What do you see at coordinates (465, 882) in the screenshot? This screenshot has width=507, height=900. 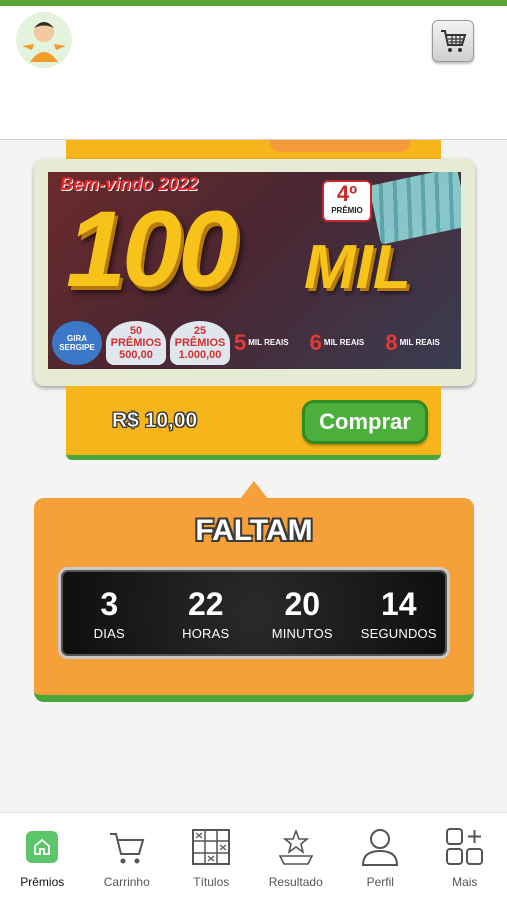 I see `nav-label: Mais` at bounding box center [465, 882].